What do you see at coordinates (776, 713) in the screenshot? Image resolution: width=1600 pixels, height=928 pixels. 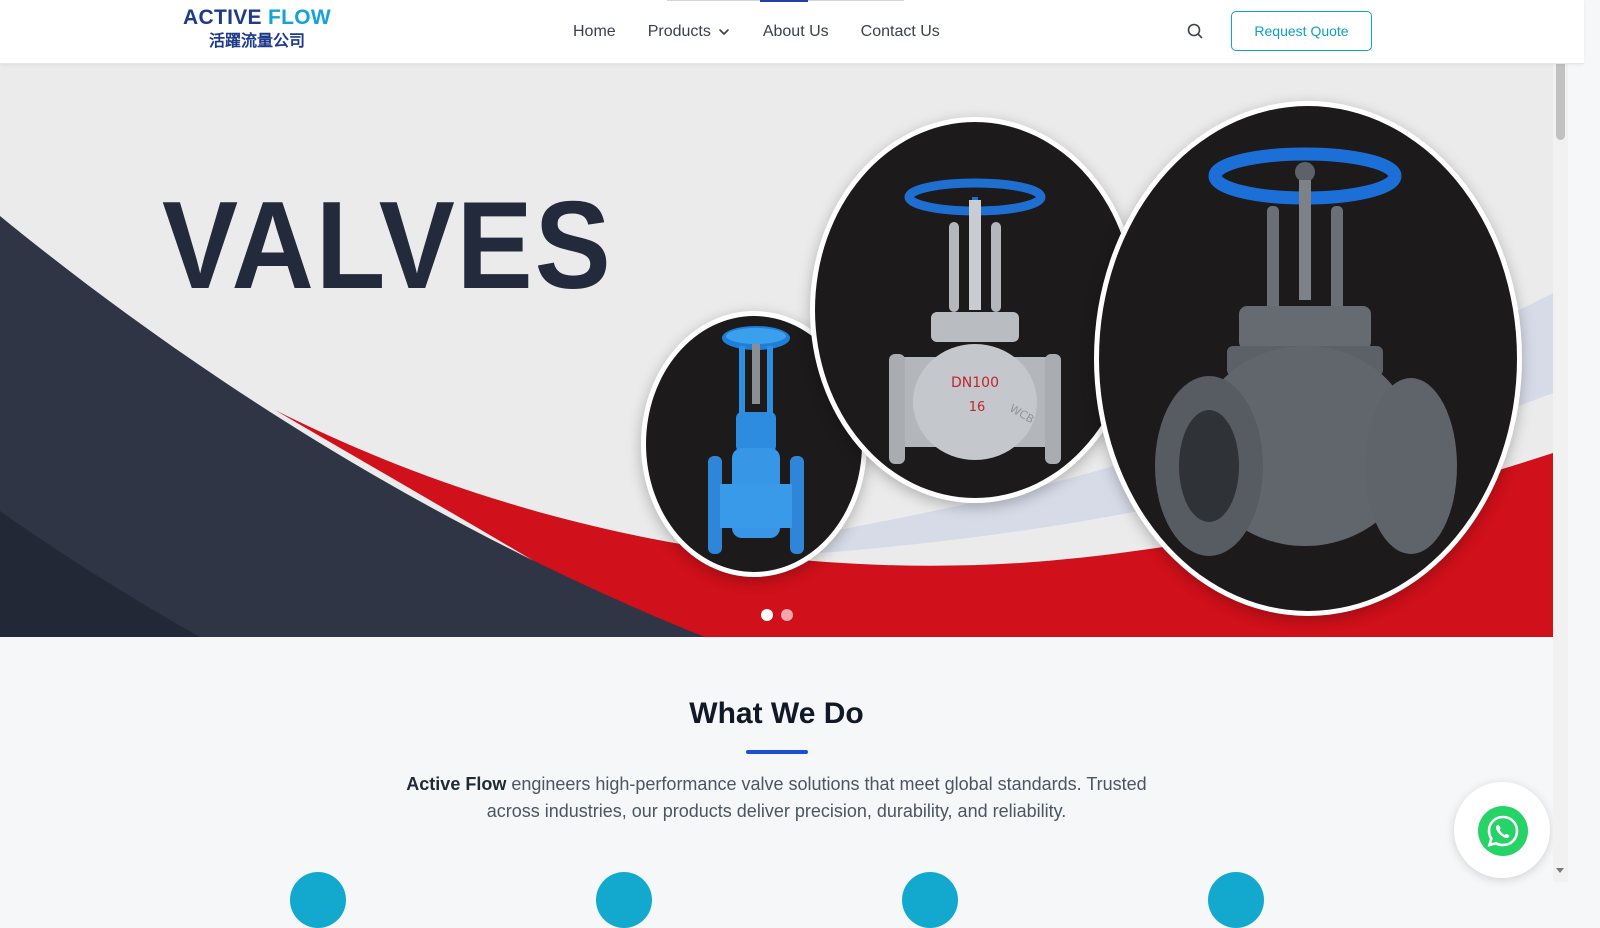 I see `what-we-do-heading: What We Do` at bounding box center [776, 713].